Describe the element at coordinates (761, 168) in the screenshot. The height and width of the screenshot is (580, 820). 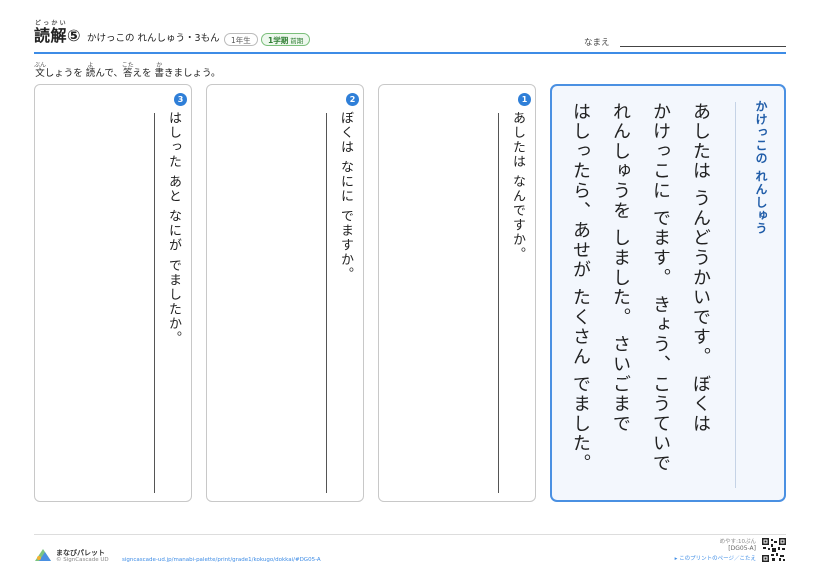
I see `story-title: かけっこの れんしゅう` at that location.